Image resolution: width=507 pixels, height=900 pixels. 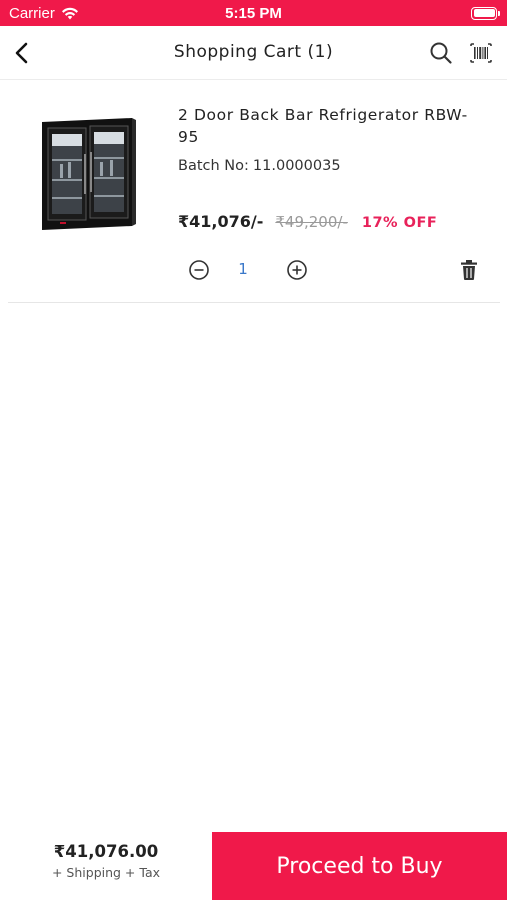 I want to click on search-button, so click(x=441, y=53).